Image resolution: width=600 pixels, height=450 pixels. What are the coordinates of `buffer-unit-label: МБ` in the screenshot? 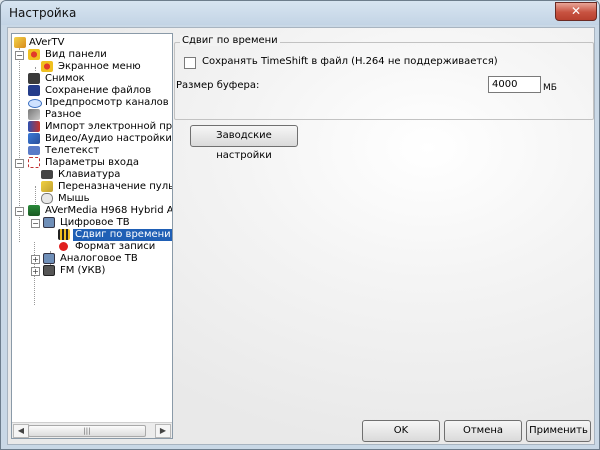 It's located at (550, 88).